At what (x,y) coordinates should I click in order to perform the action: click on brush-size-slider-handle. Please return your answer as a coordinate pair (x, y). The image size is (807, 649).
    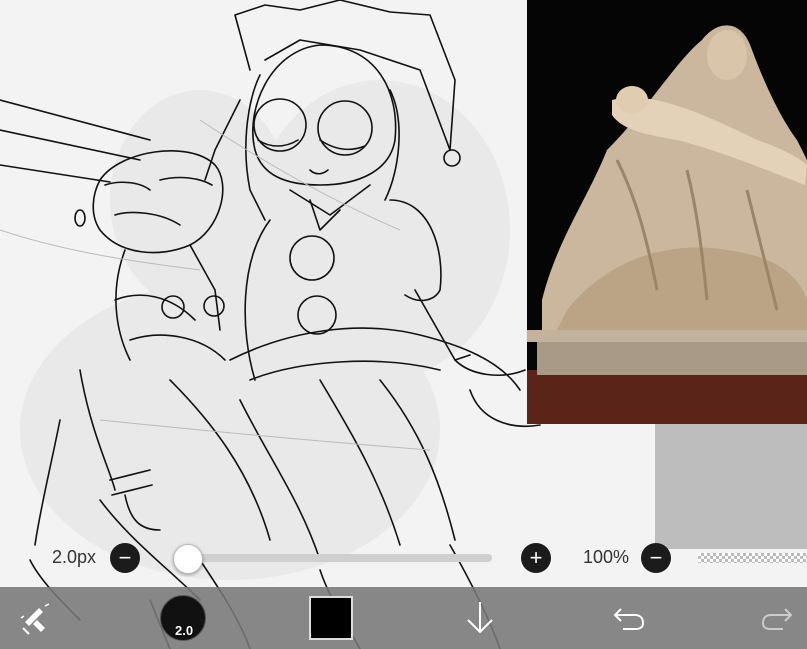
    Looking at the image, I should click on (188, 559).